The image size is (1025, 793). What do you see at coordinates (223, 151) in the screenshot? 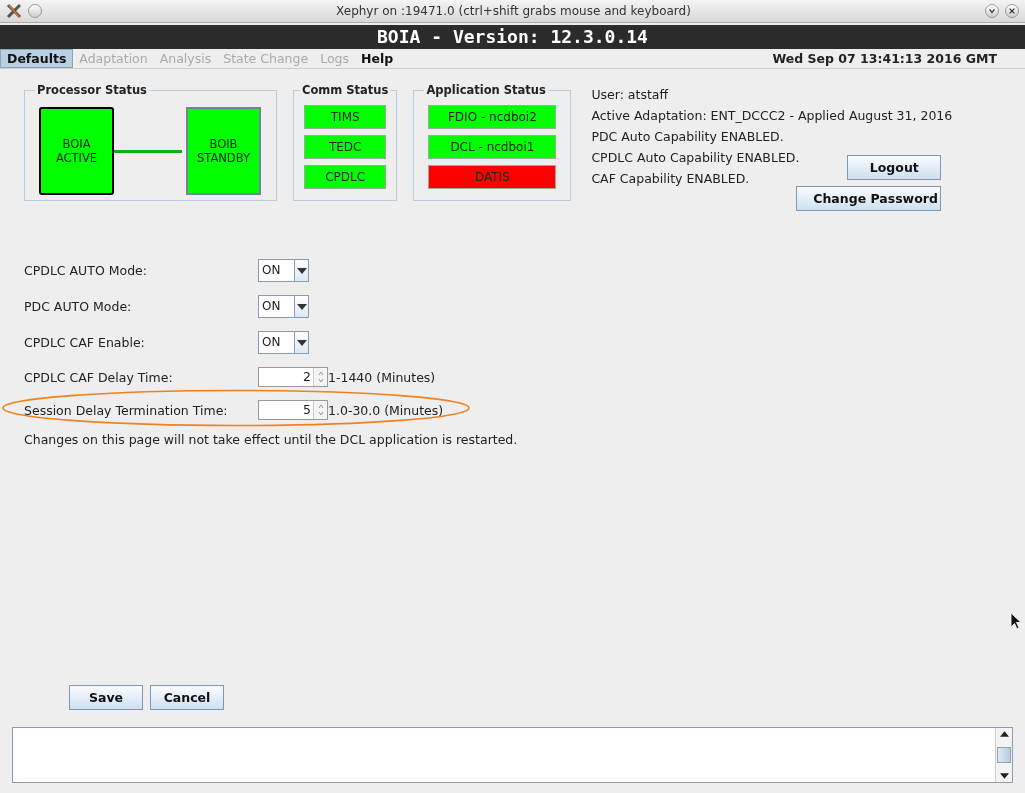
I see `processor-node: BOIB STANDBY` at bounding box center [223, 151].